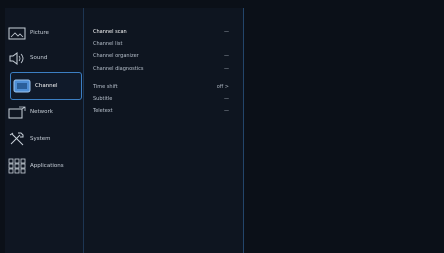 Image resolution: width=444 pixels, height=253 pixels. I want to click on category-applications: Applications, so click(43, 166).